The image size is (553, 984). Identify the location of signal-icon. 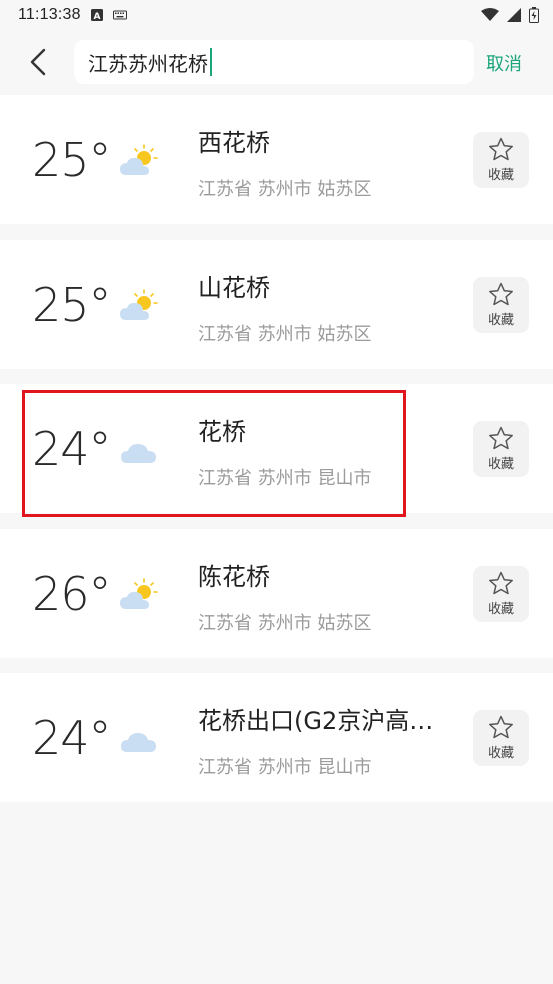
(514, 15).